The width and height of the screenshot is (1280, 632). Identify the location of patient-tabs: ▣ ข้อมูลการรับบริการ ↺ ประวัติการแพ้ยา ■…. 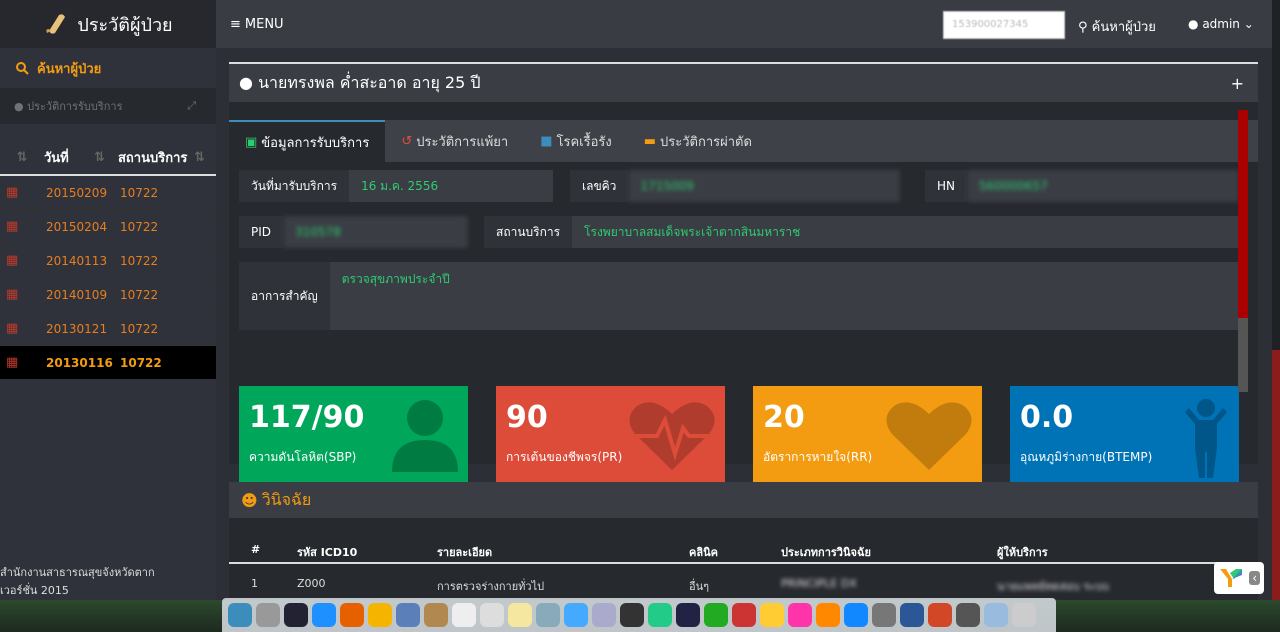
(743, 141).